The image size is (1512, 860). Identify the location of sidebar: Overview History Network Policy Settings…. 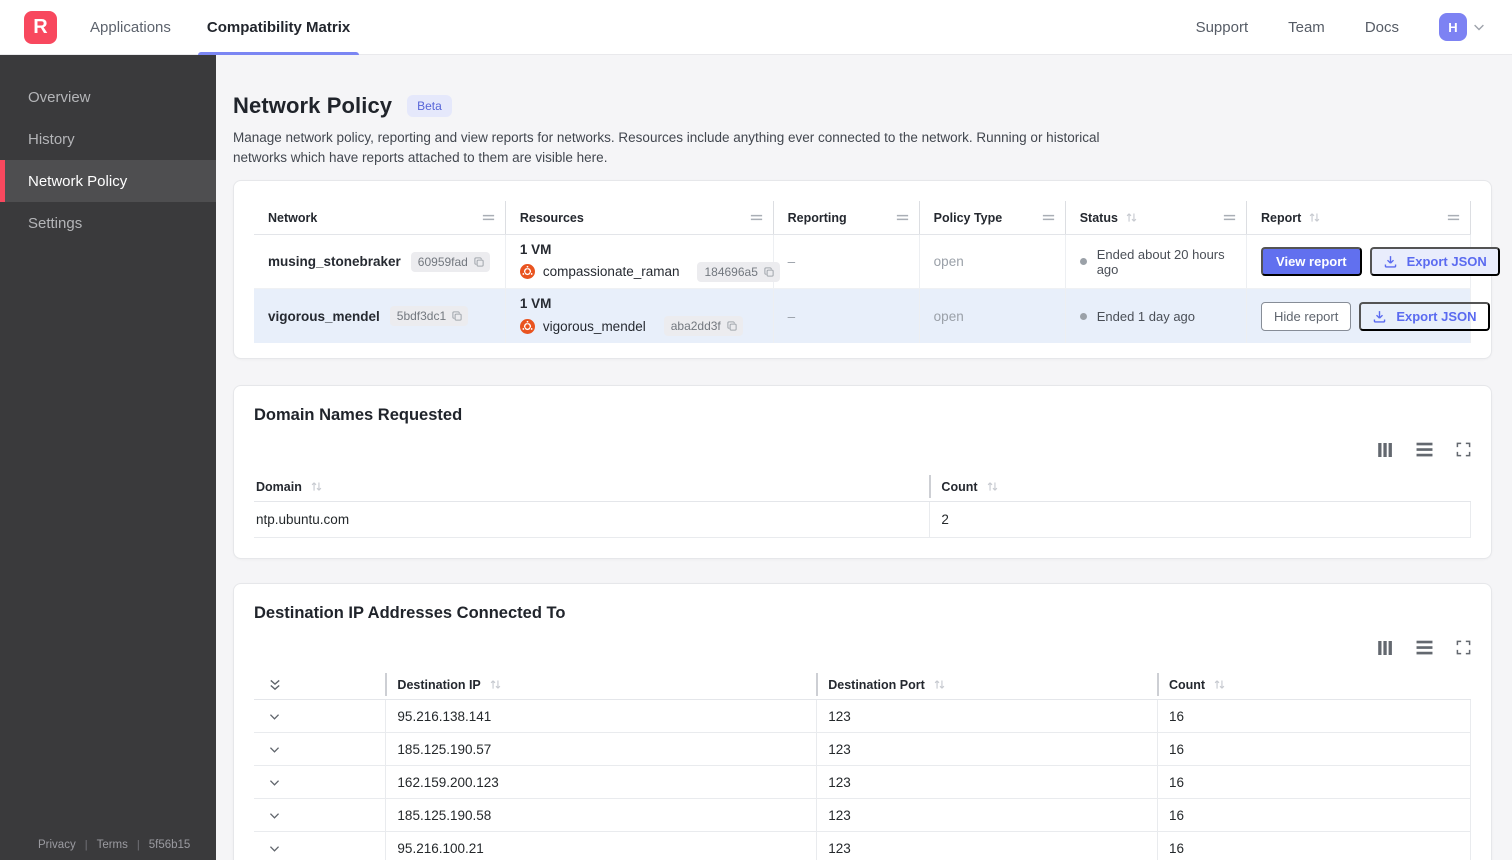
(108, 457).